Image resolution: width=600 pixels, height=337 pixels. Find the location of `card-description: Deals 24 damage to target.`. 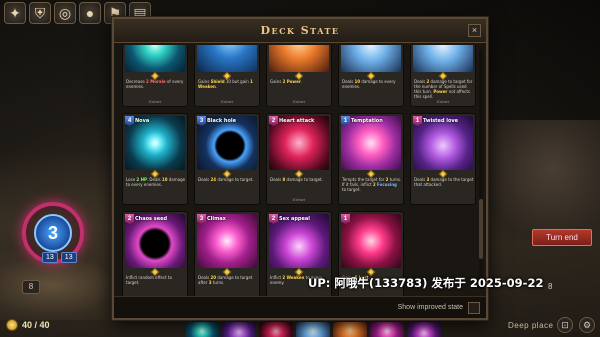

card-description: Deals 24 damage to target. is located at coordinates (226, 179).